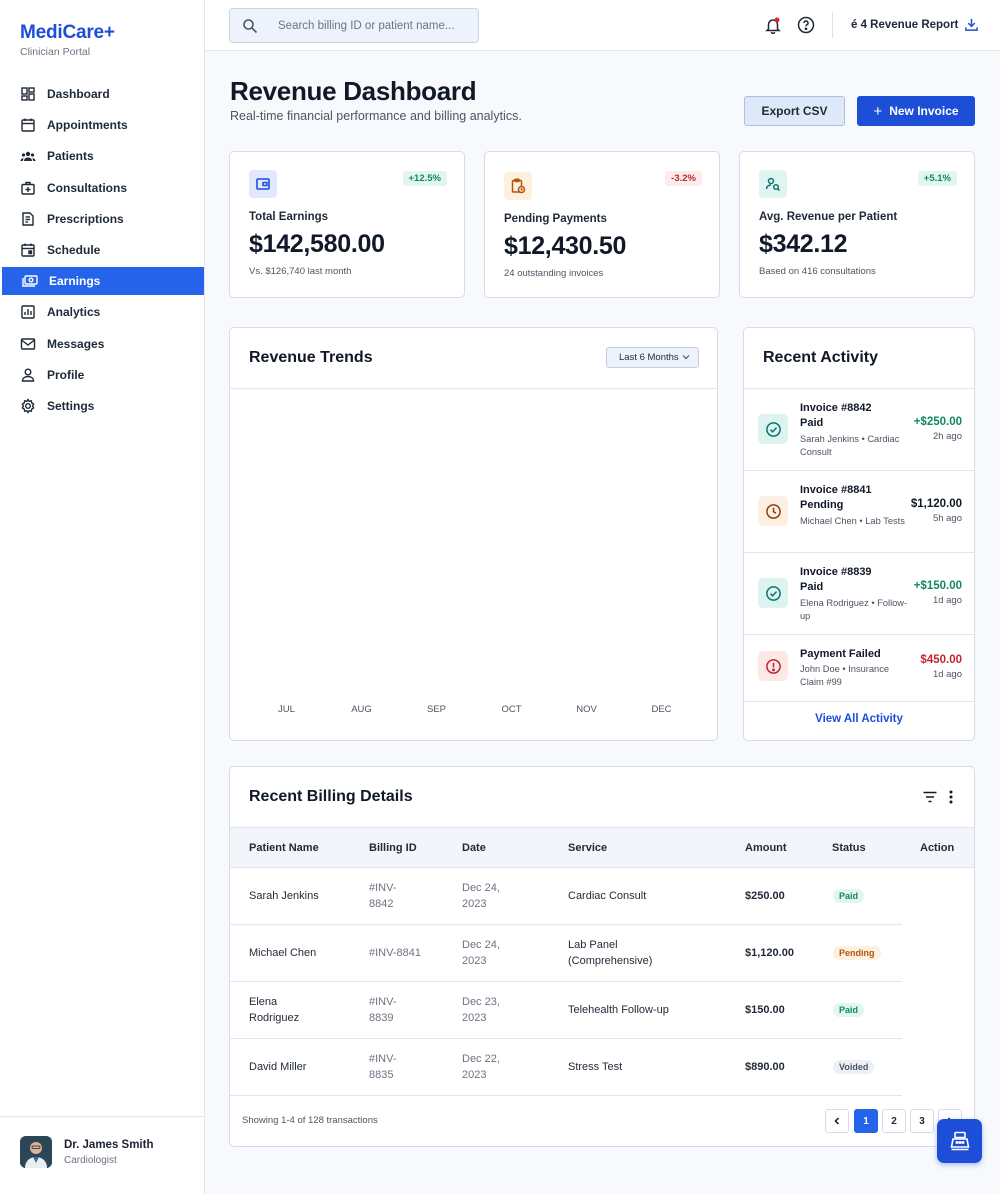 This screenshot has height=1194, width=1000. What do you see at coordinates (436, 709) in the screenshot?
I see `x-tick-label: SEP` at bounding box center [436, 709].